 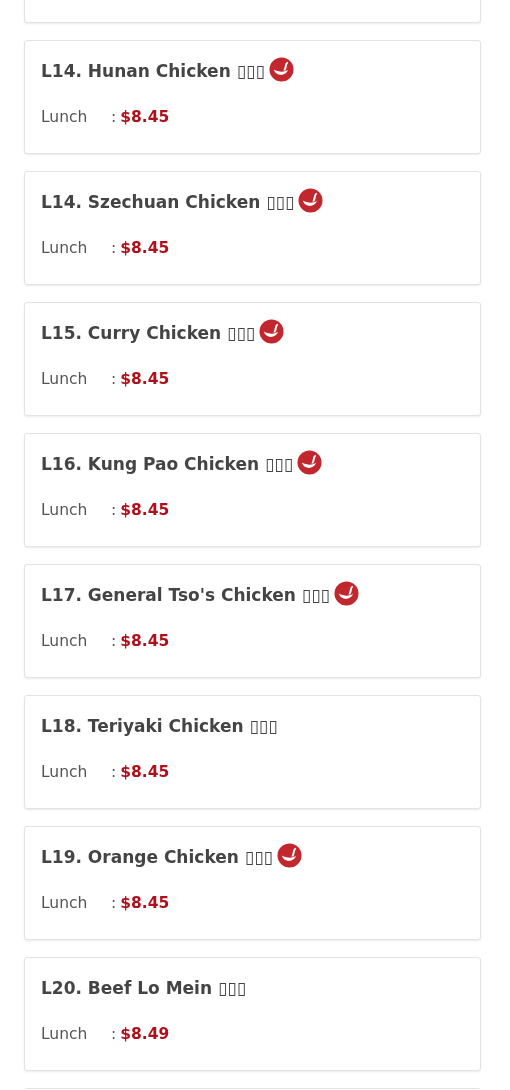 I want to click on dish-name: L19. Orange Chicken ▯▯▯, so click(x=157, y=857).